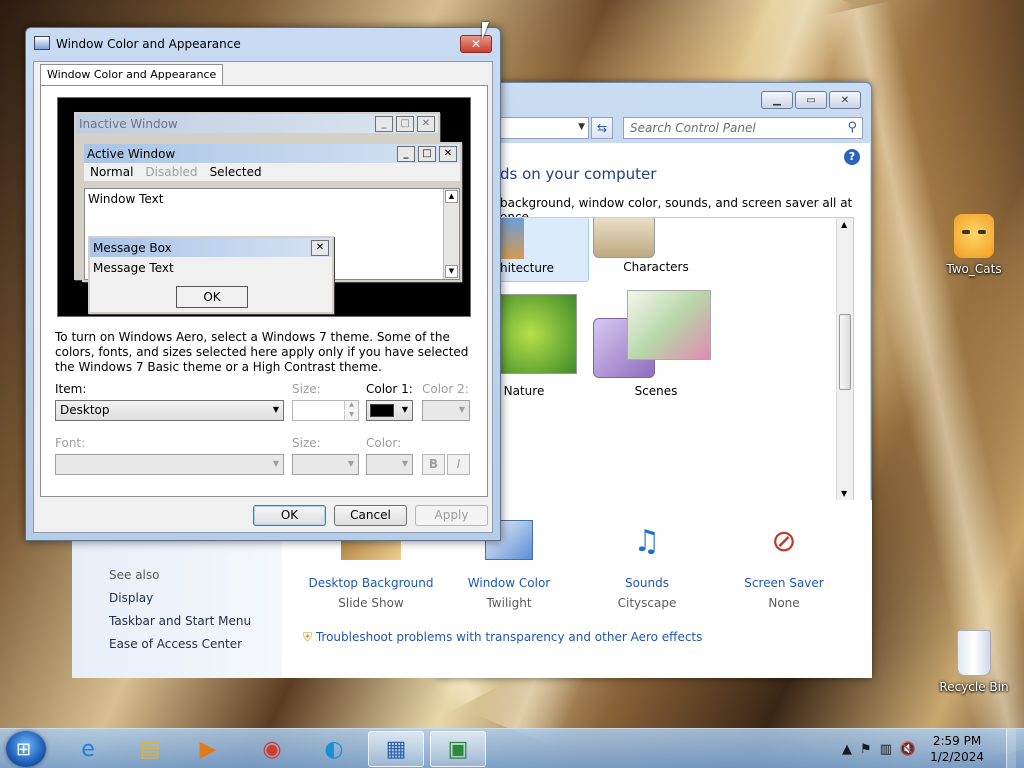  I want to click on desktop-icon-label: Recycle Bin, so click(974, 687).